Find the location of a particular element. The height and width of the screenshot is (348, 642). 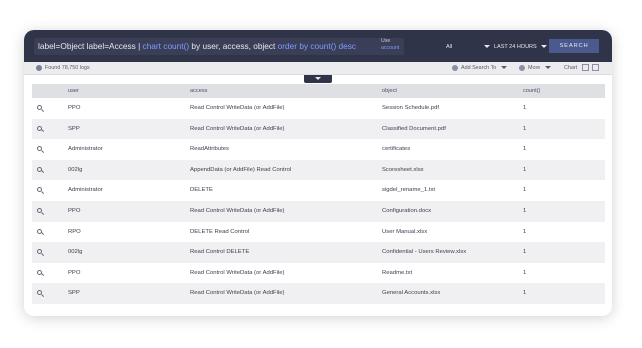

cell-object: Classified Document.pdf is located at coordinates (414, 128).